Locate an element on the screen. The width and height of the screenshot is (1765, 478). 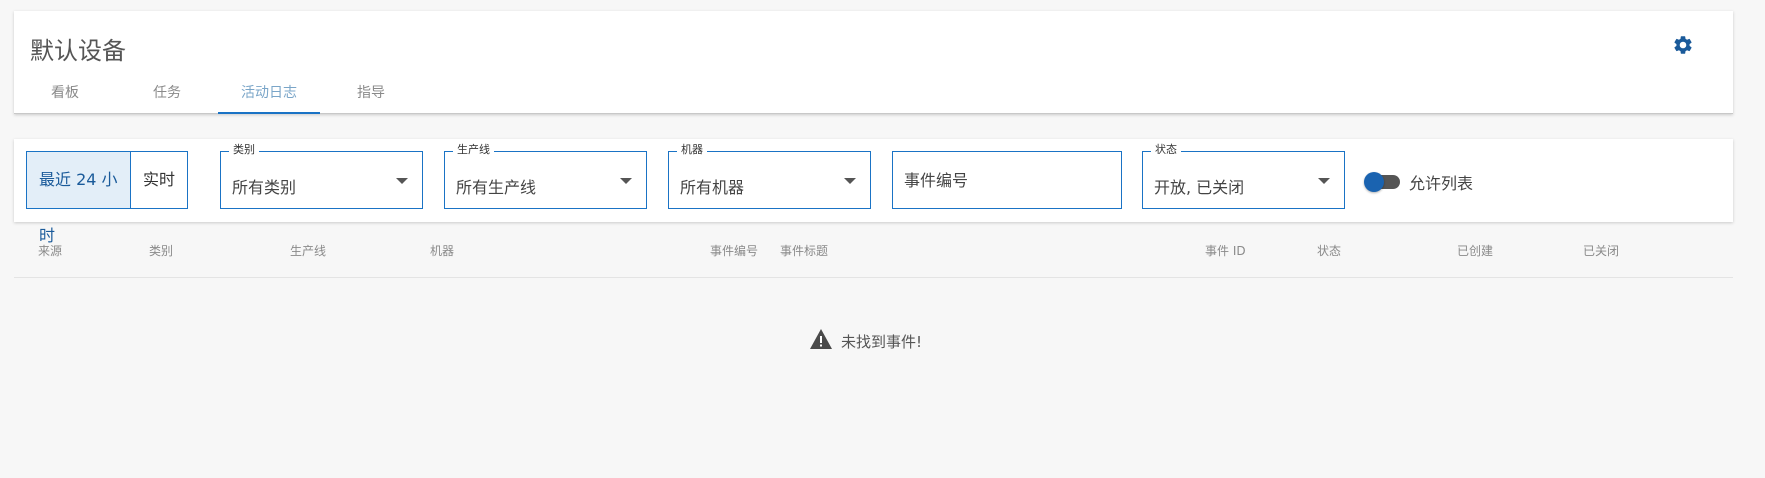
status-label: 状态 is located at coordinates (1166, 150).